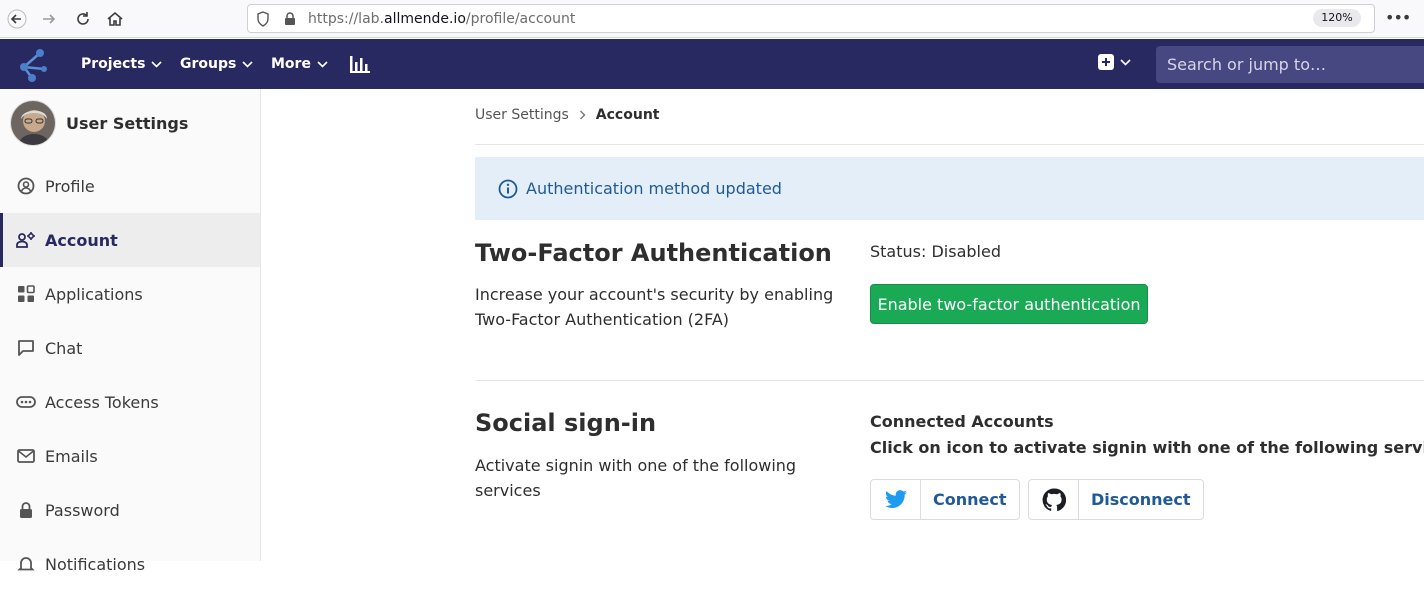 The width and height of the screenshot is (1424, 591). I want to click on sidebar-item-password: Password, so click(130, 510).